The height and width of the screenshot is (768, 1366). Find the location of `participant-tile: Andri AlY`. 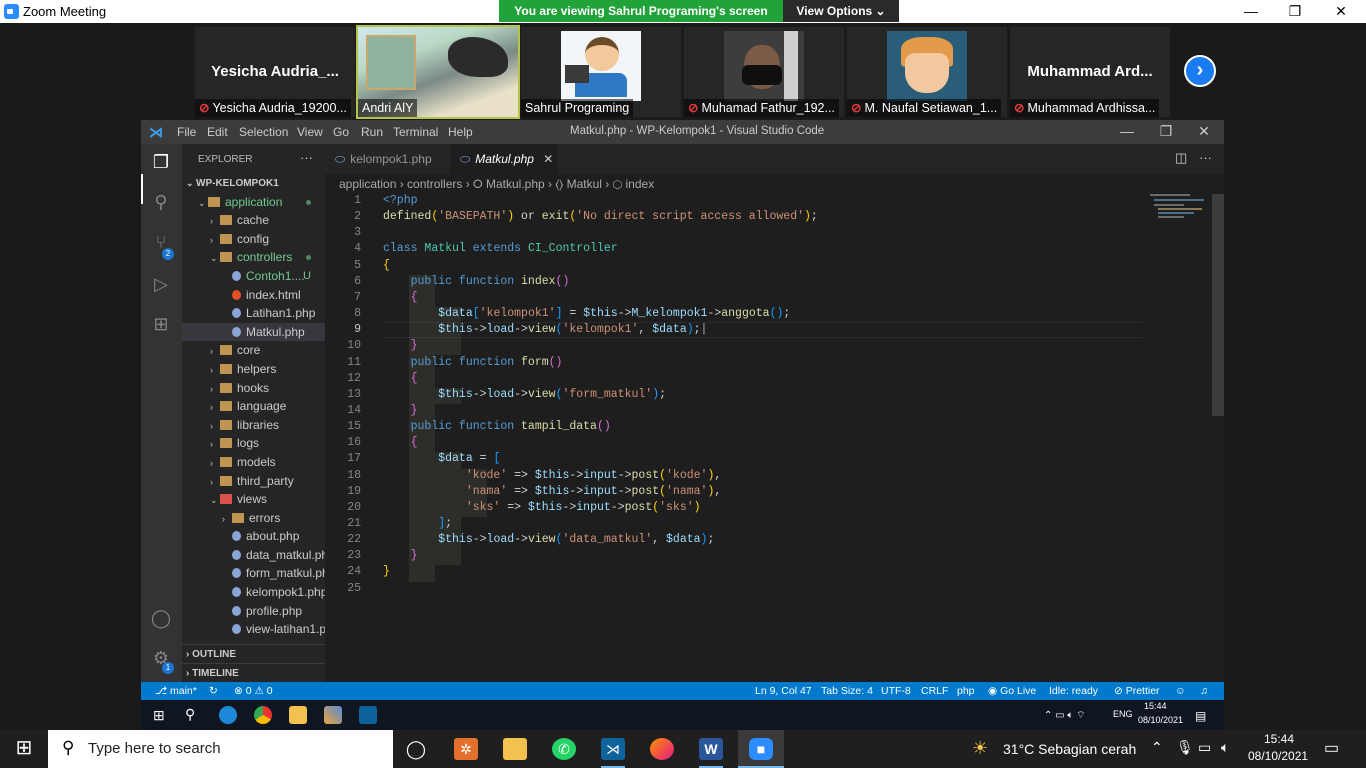

participant-tile: Andri AlY is located at coordinates (438, 72).